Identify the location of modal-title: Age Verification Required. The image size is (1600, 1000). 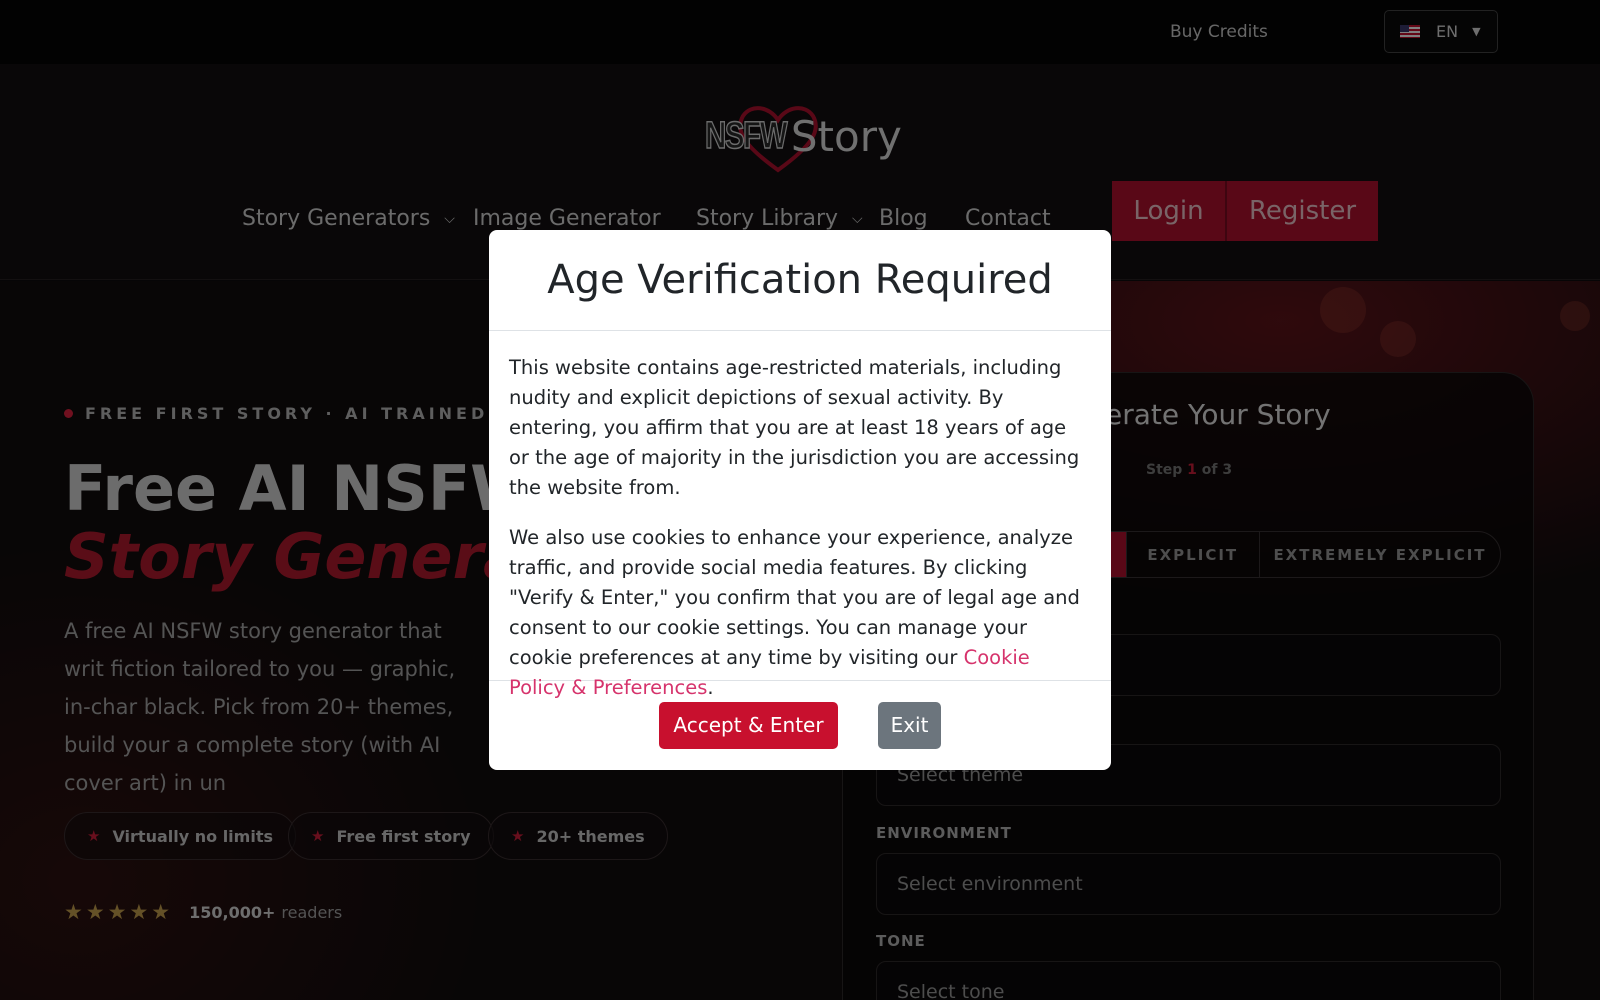
(800, 280).